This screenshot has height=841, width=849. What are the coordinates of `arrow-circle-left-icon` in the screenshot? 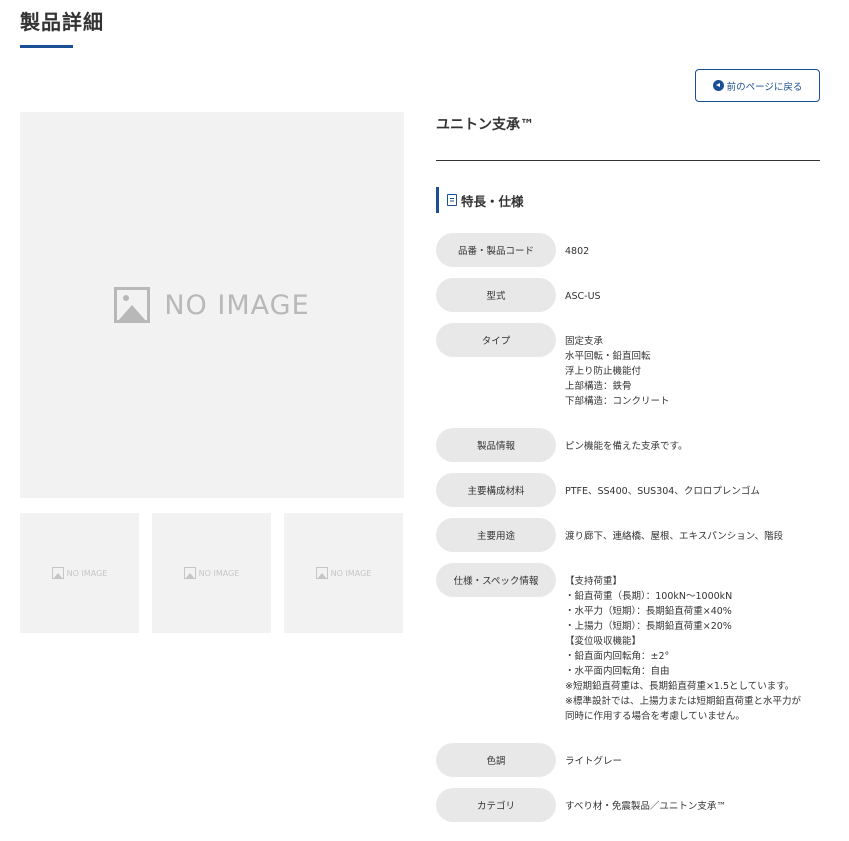 It's located at (718, 85).